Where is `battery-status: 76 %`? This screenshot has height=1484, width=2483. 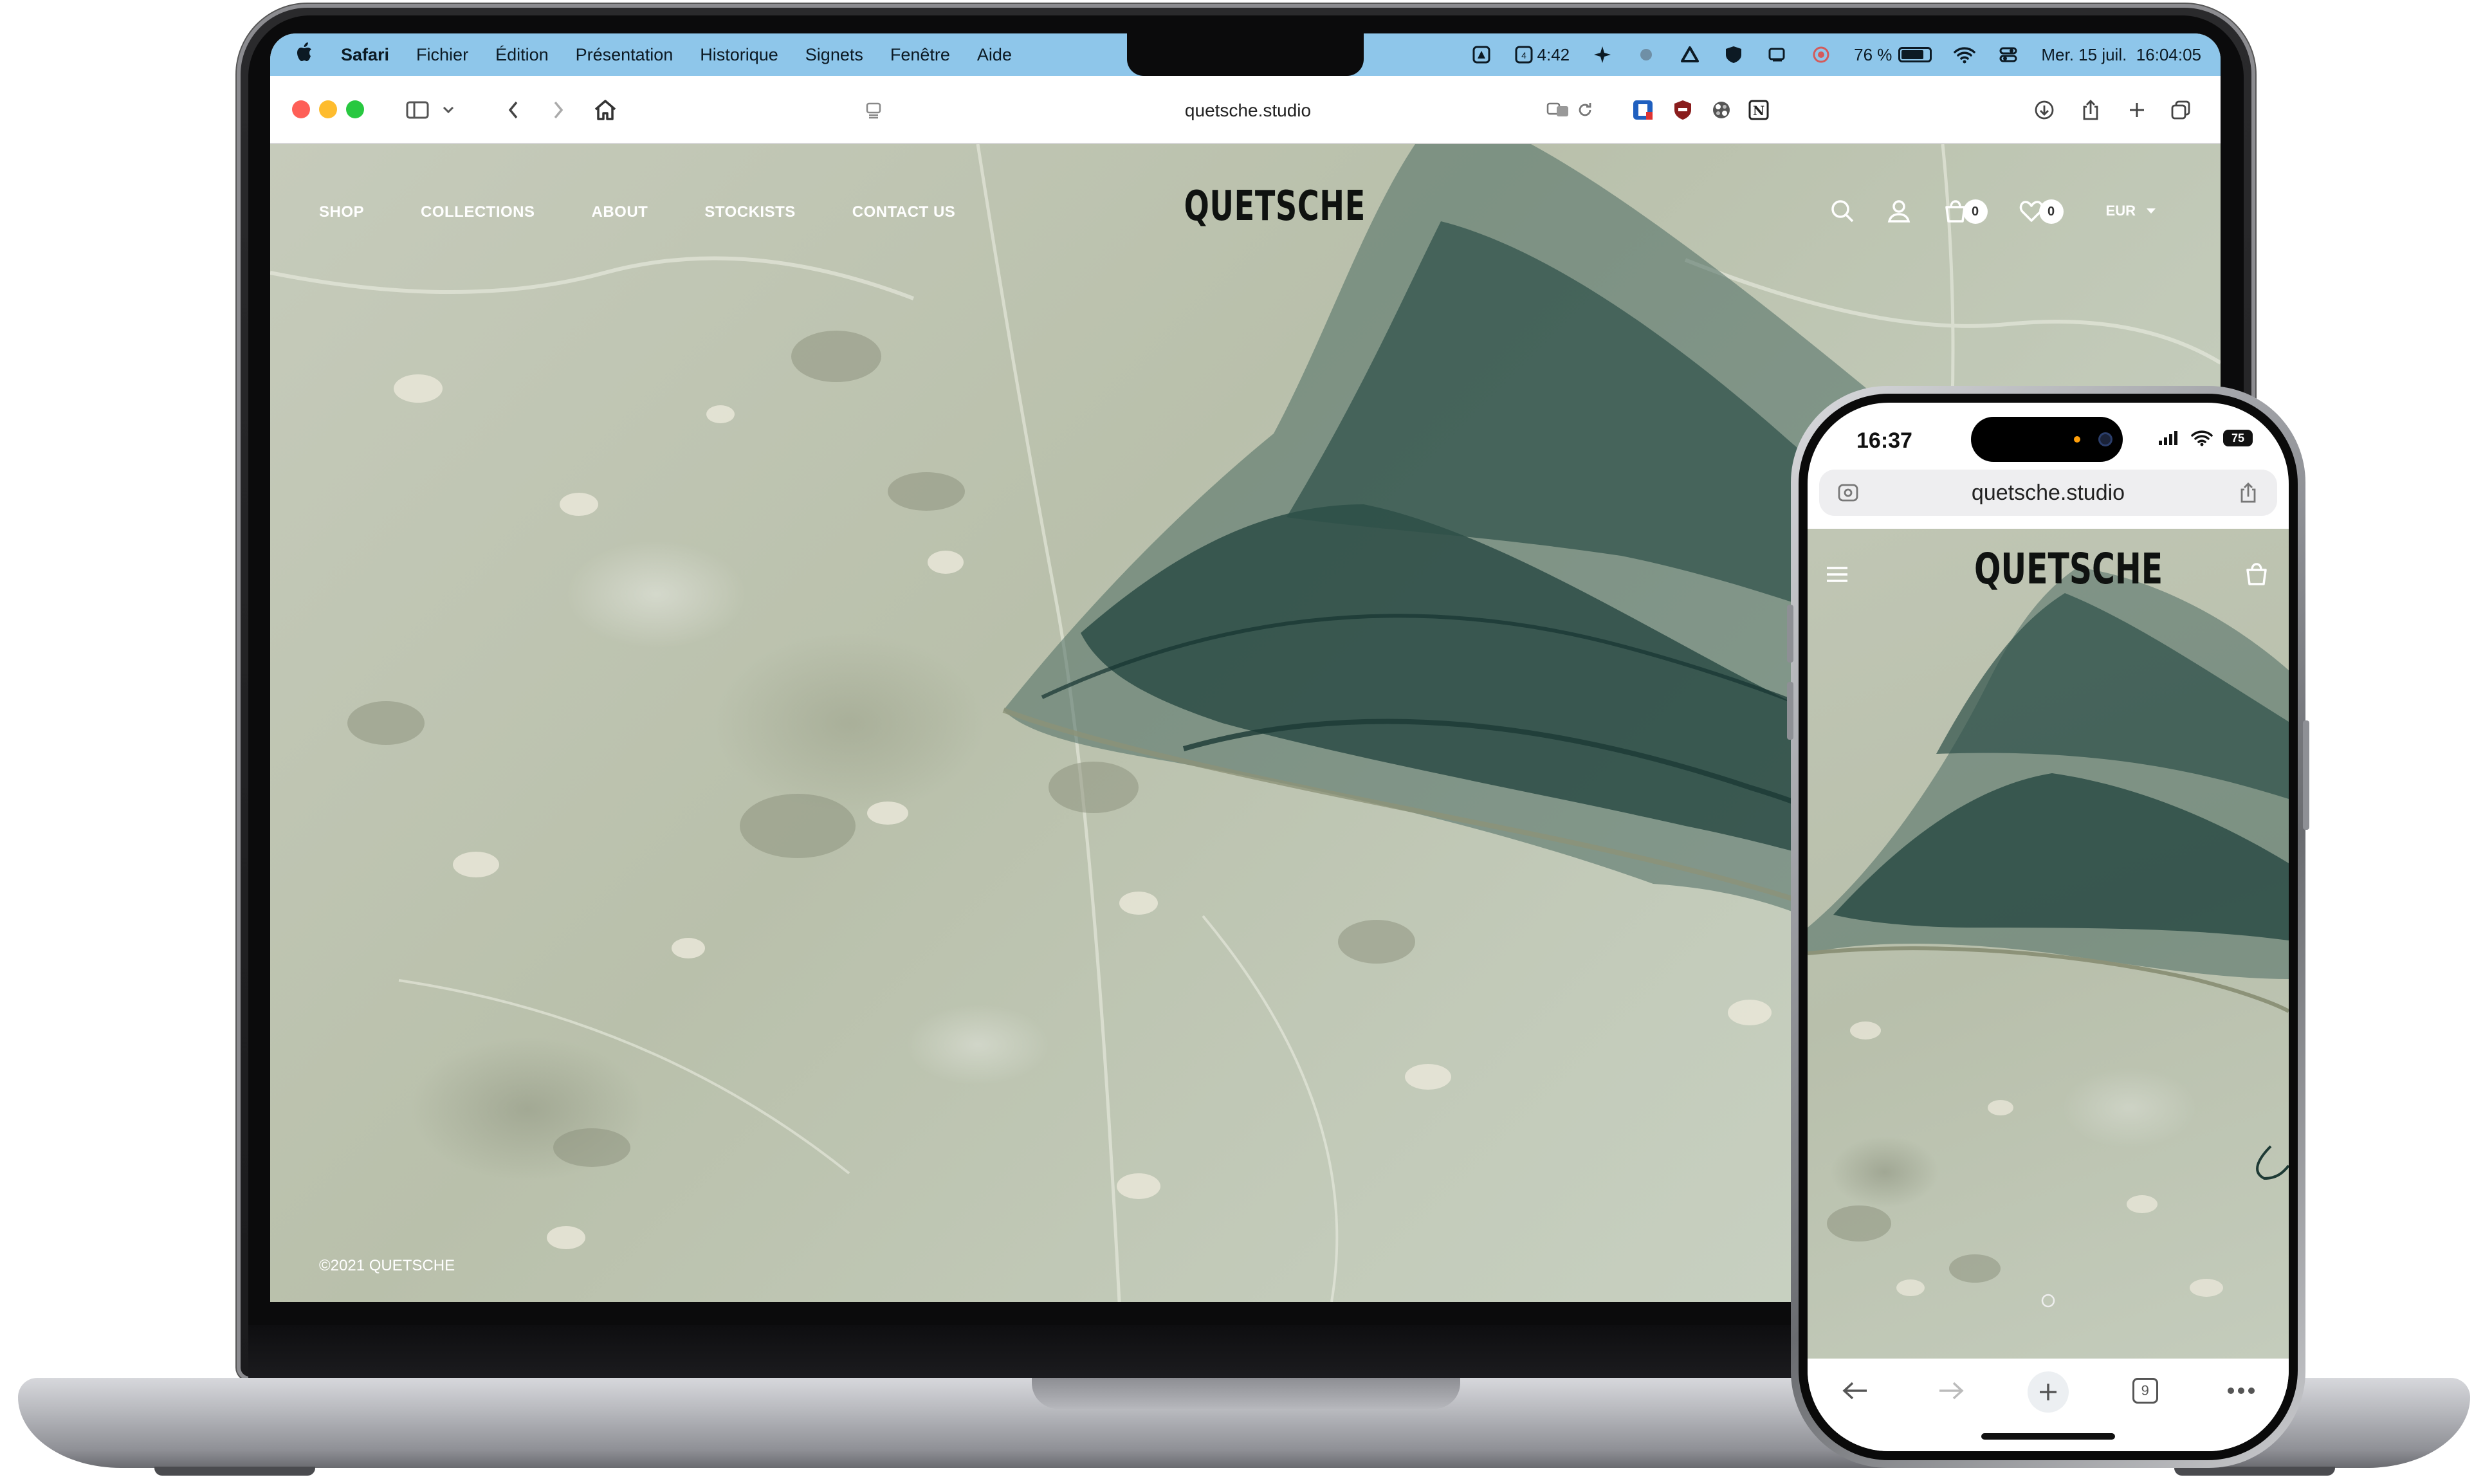 battery-status: 76 % is located at coordinates (1893, 55).